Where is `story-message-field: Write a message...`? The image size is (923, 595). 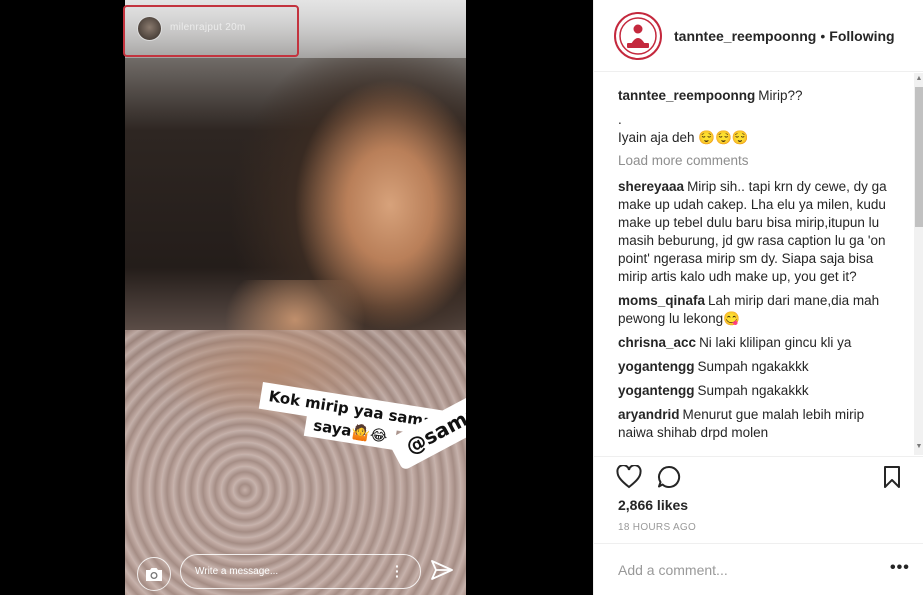 story-message-field: Write a message... is located at coordinates (300, 571).